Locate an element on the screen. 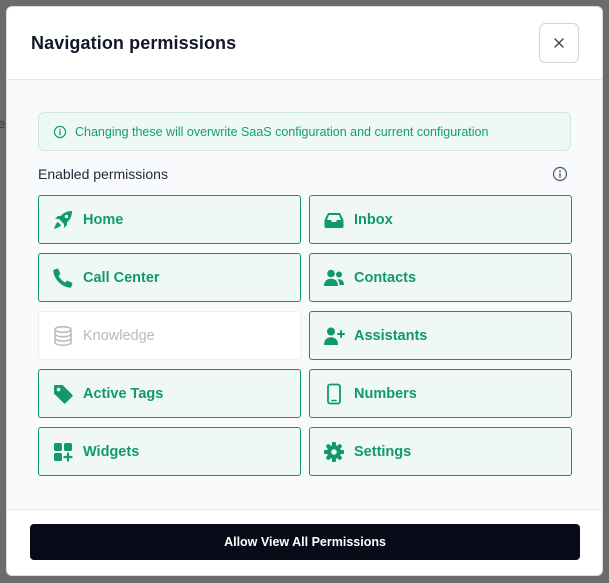 This screenshot has width=609, height=583. modal-footer: Allow View All Permissions is located at coordinates (304, 542).